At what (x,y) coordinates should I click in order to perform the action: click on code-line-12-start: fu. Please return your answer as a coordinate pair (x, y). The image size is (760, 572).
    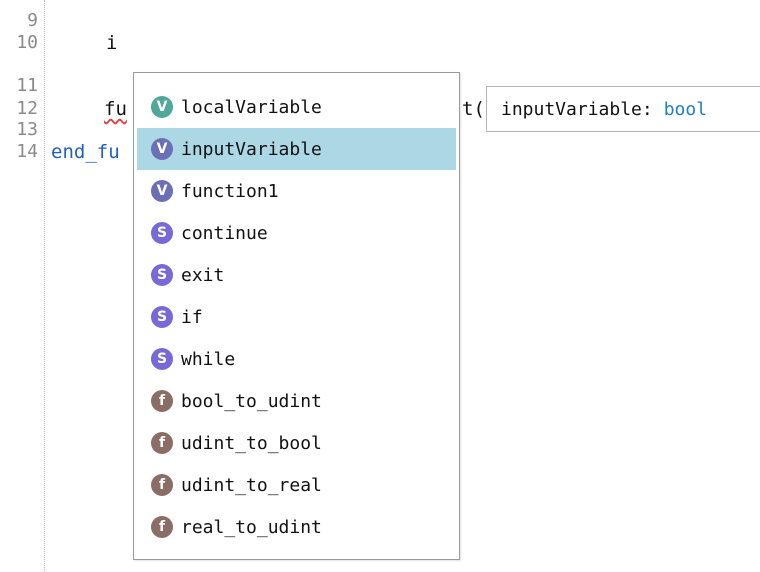
    Looking at the image, I should click on (115, 109).